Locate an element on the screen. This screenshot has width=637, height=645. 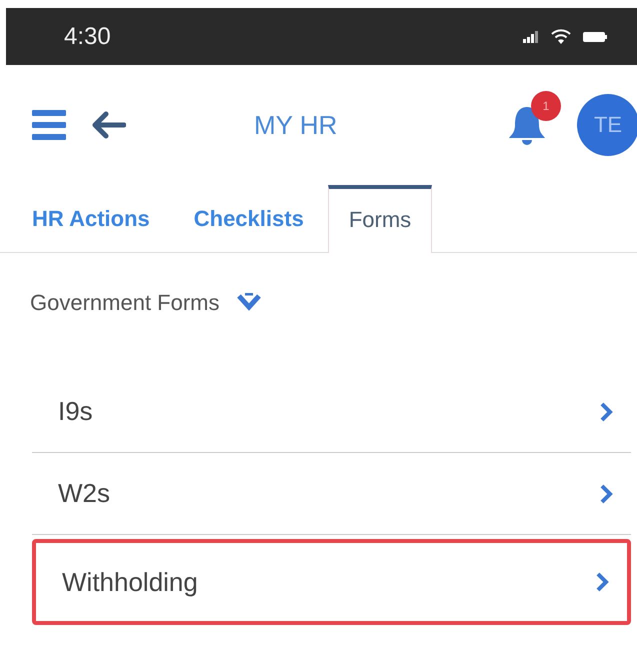
signal-icon is located at coordinates (531, 36).